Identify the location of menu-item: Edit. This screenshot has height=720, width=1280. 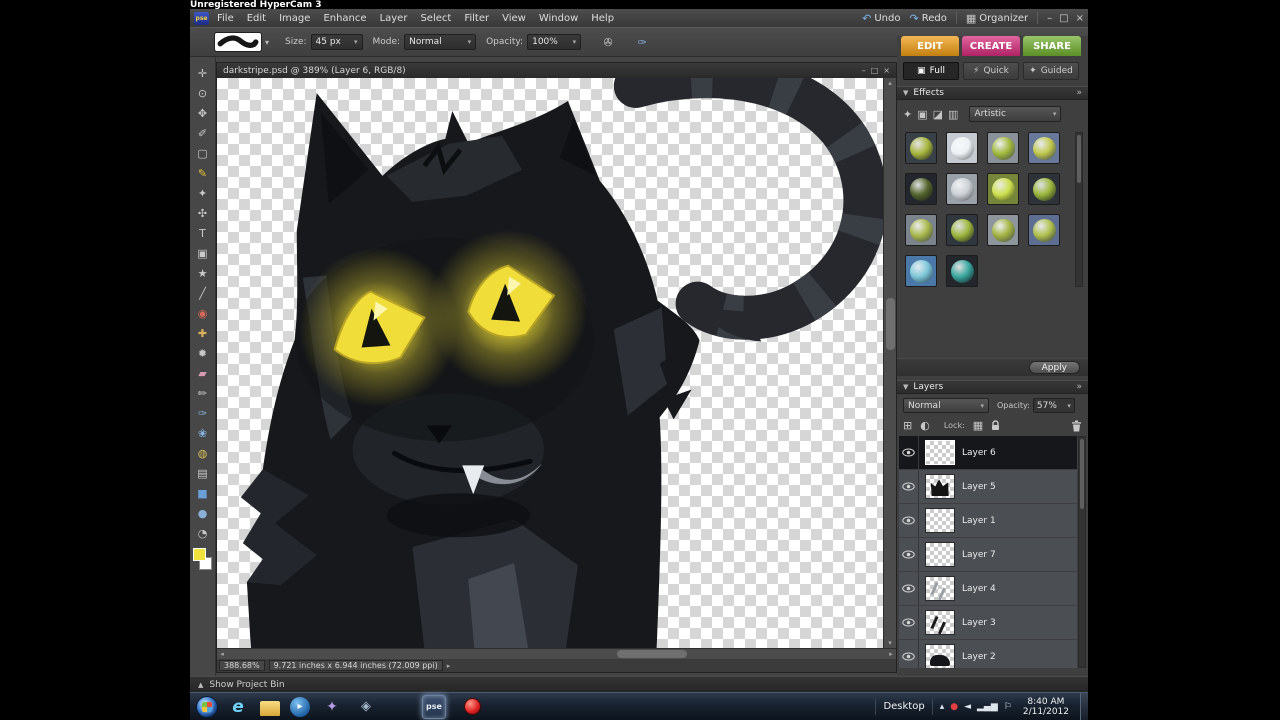
(256, 18).